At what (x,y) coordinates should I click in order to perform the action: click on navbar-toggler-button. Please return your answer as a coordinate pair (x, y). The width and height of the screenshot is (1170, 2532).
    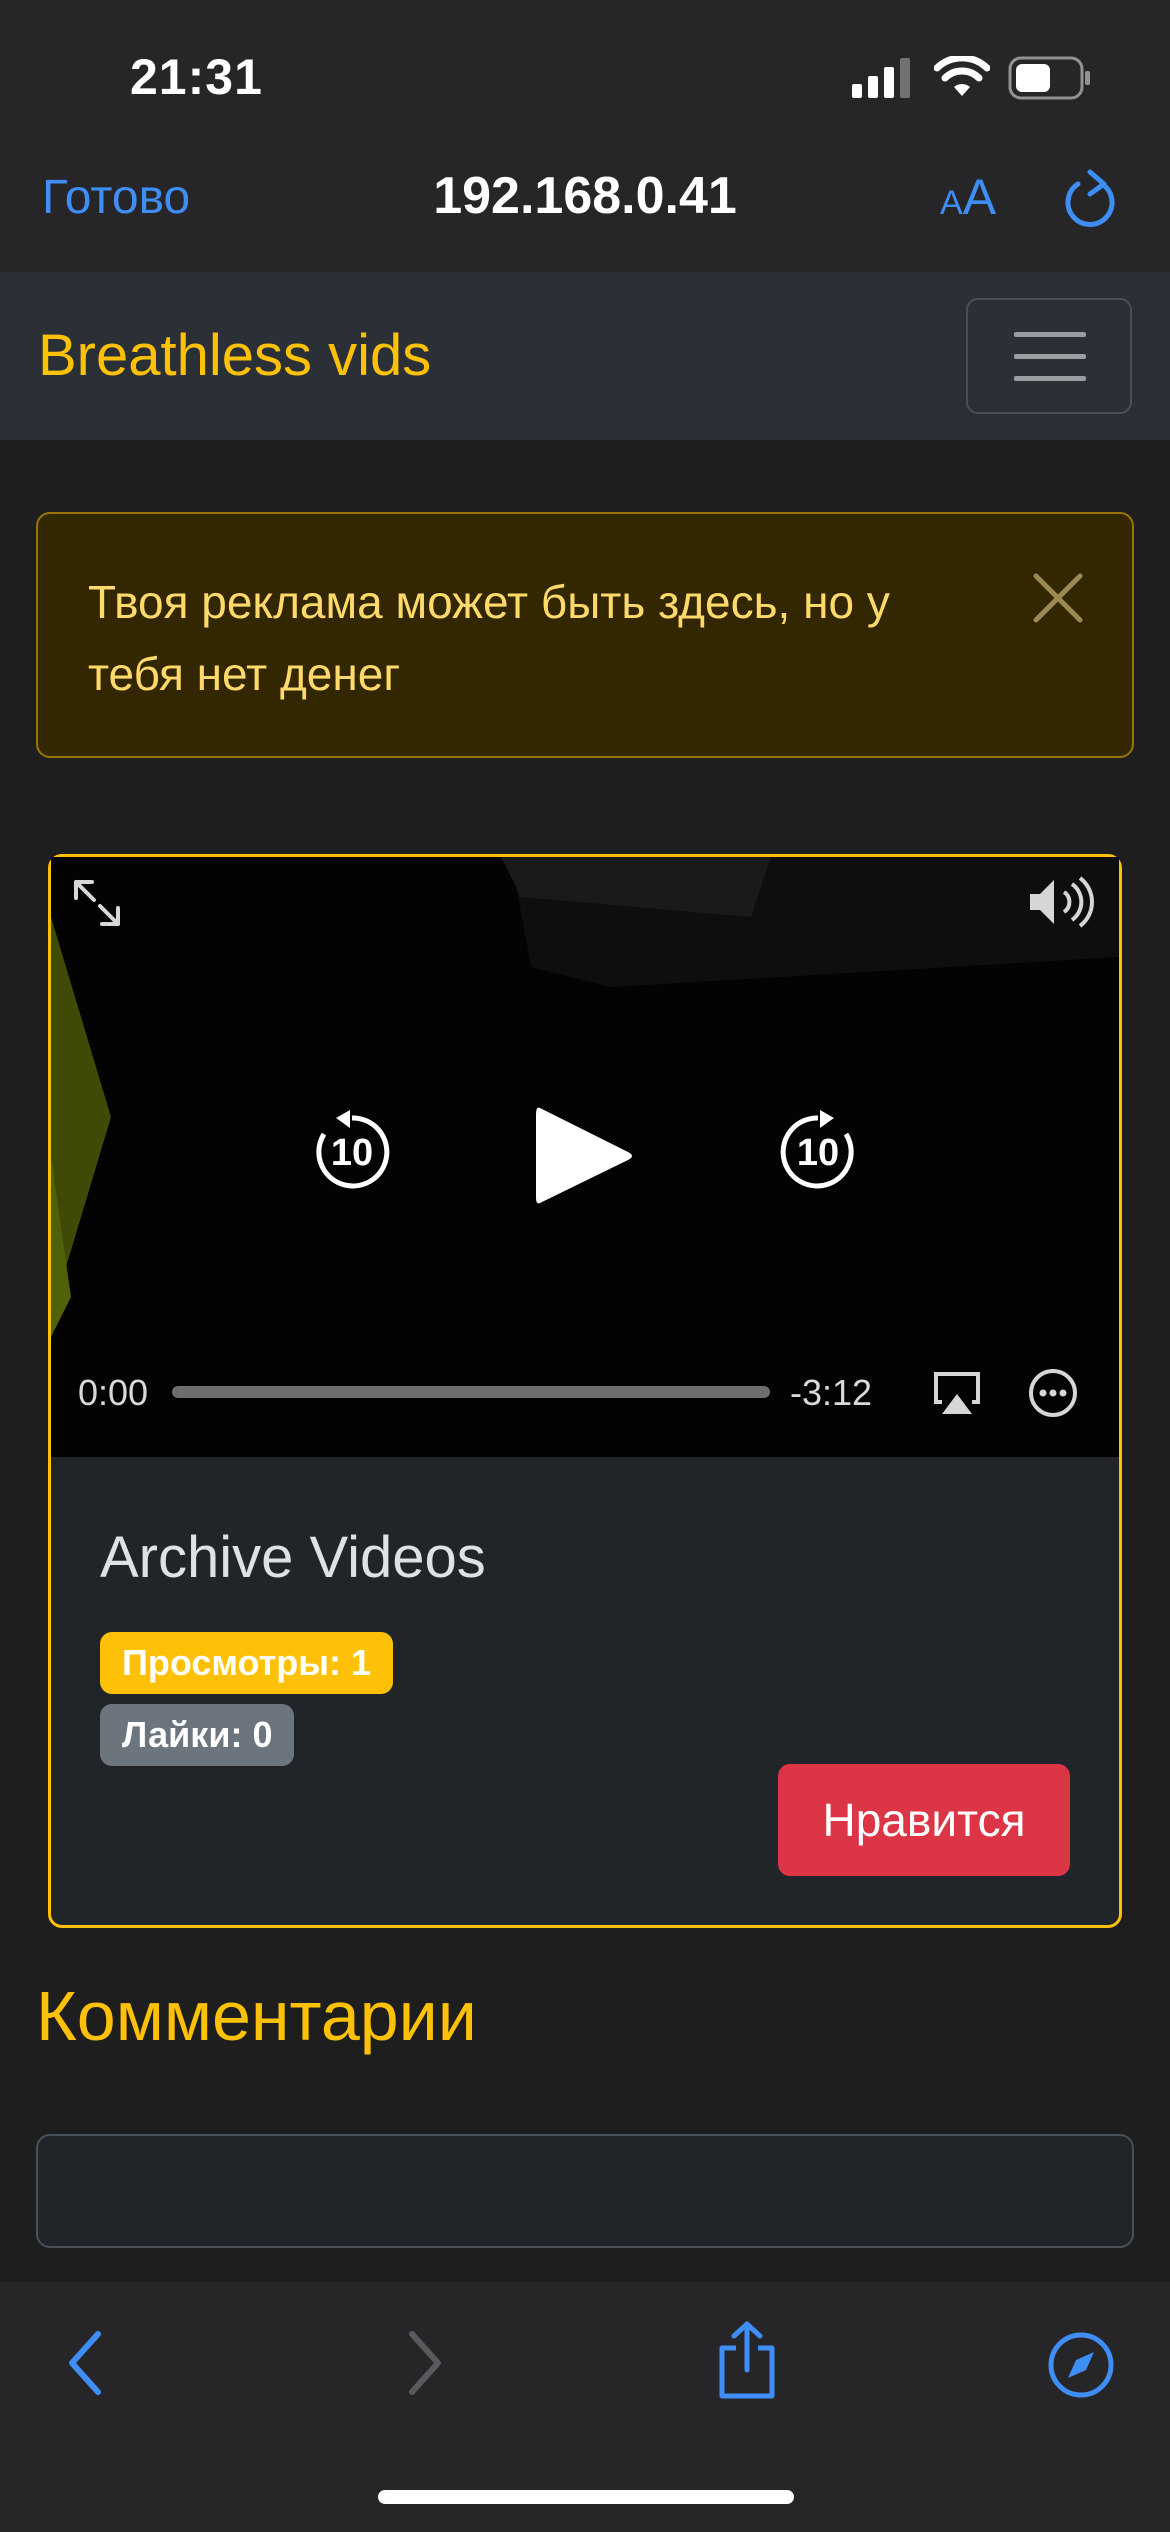
    Looking at the image, I should click on (1049, 356).